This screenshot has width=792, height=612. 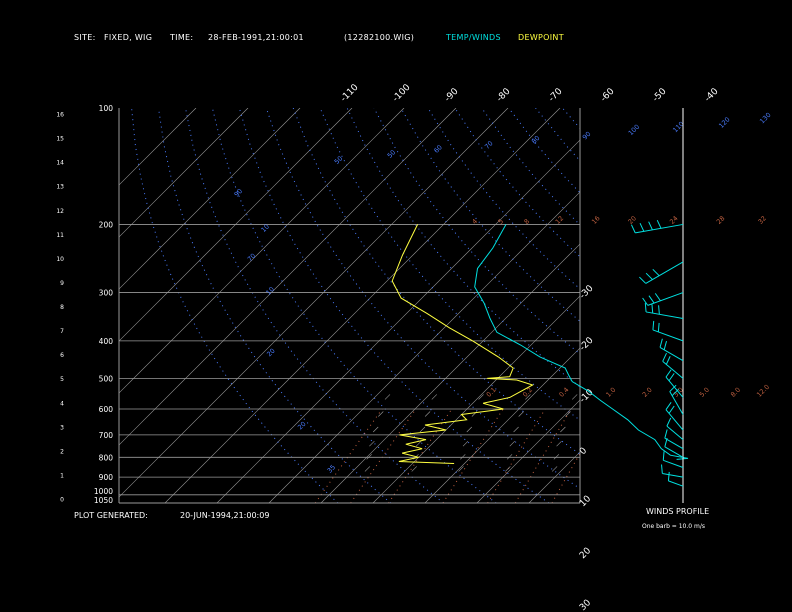 I want to click on pressure-label-800: 800, so click(x=106, y=457).